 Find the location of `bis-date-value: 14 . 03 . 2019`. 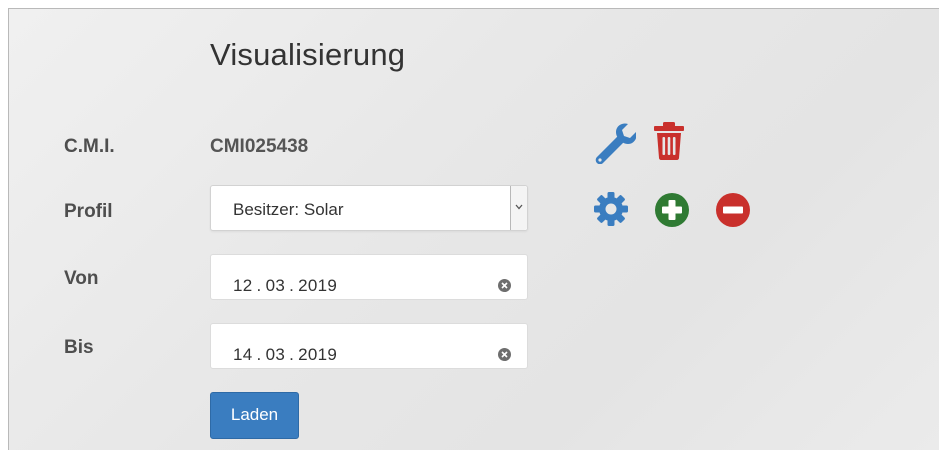

bis-date-value: 14 . 03 . 2019 is located at coordinates (285, 354).